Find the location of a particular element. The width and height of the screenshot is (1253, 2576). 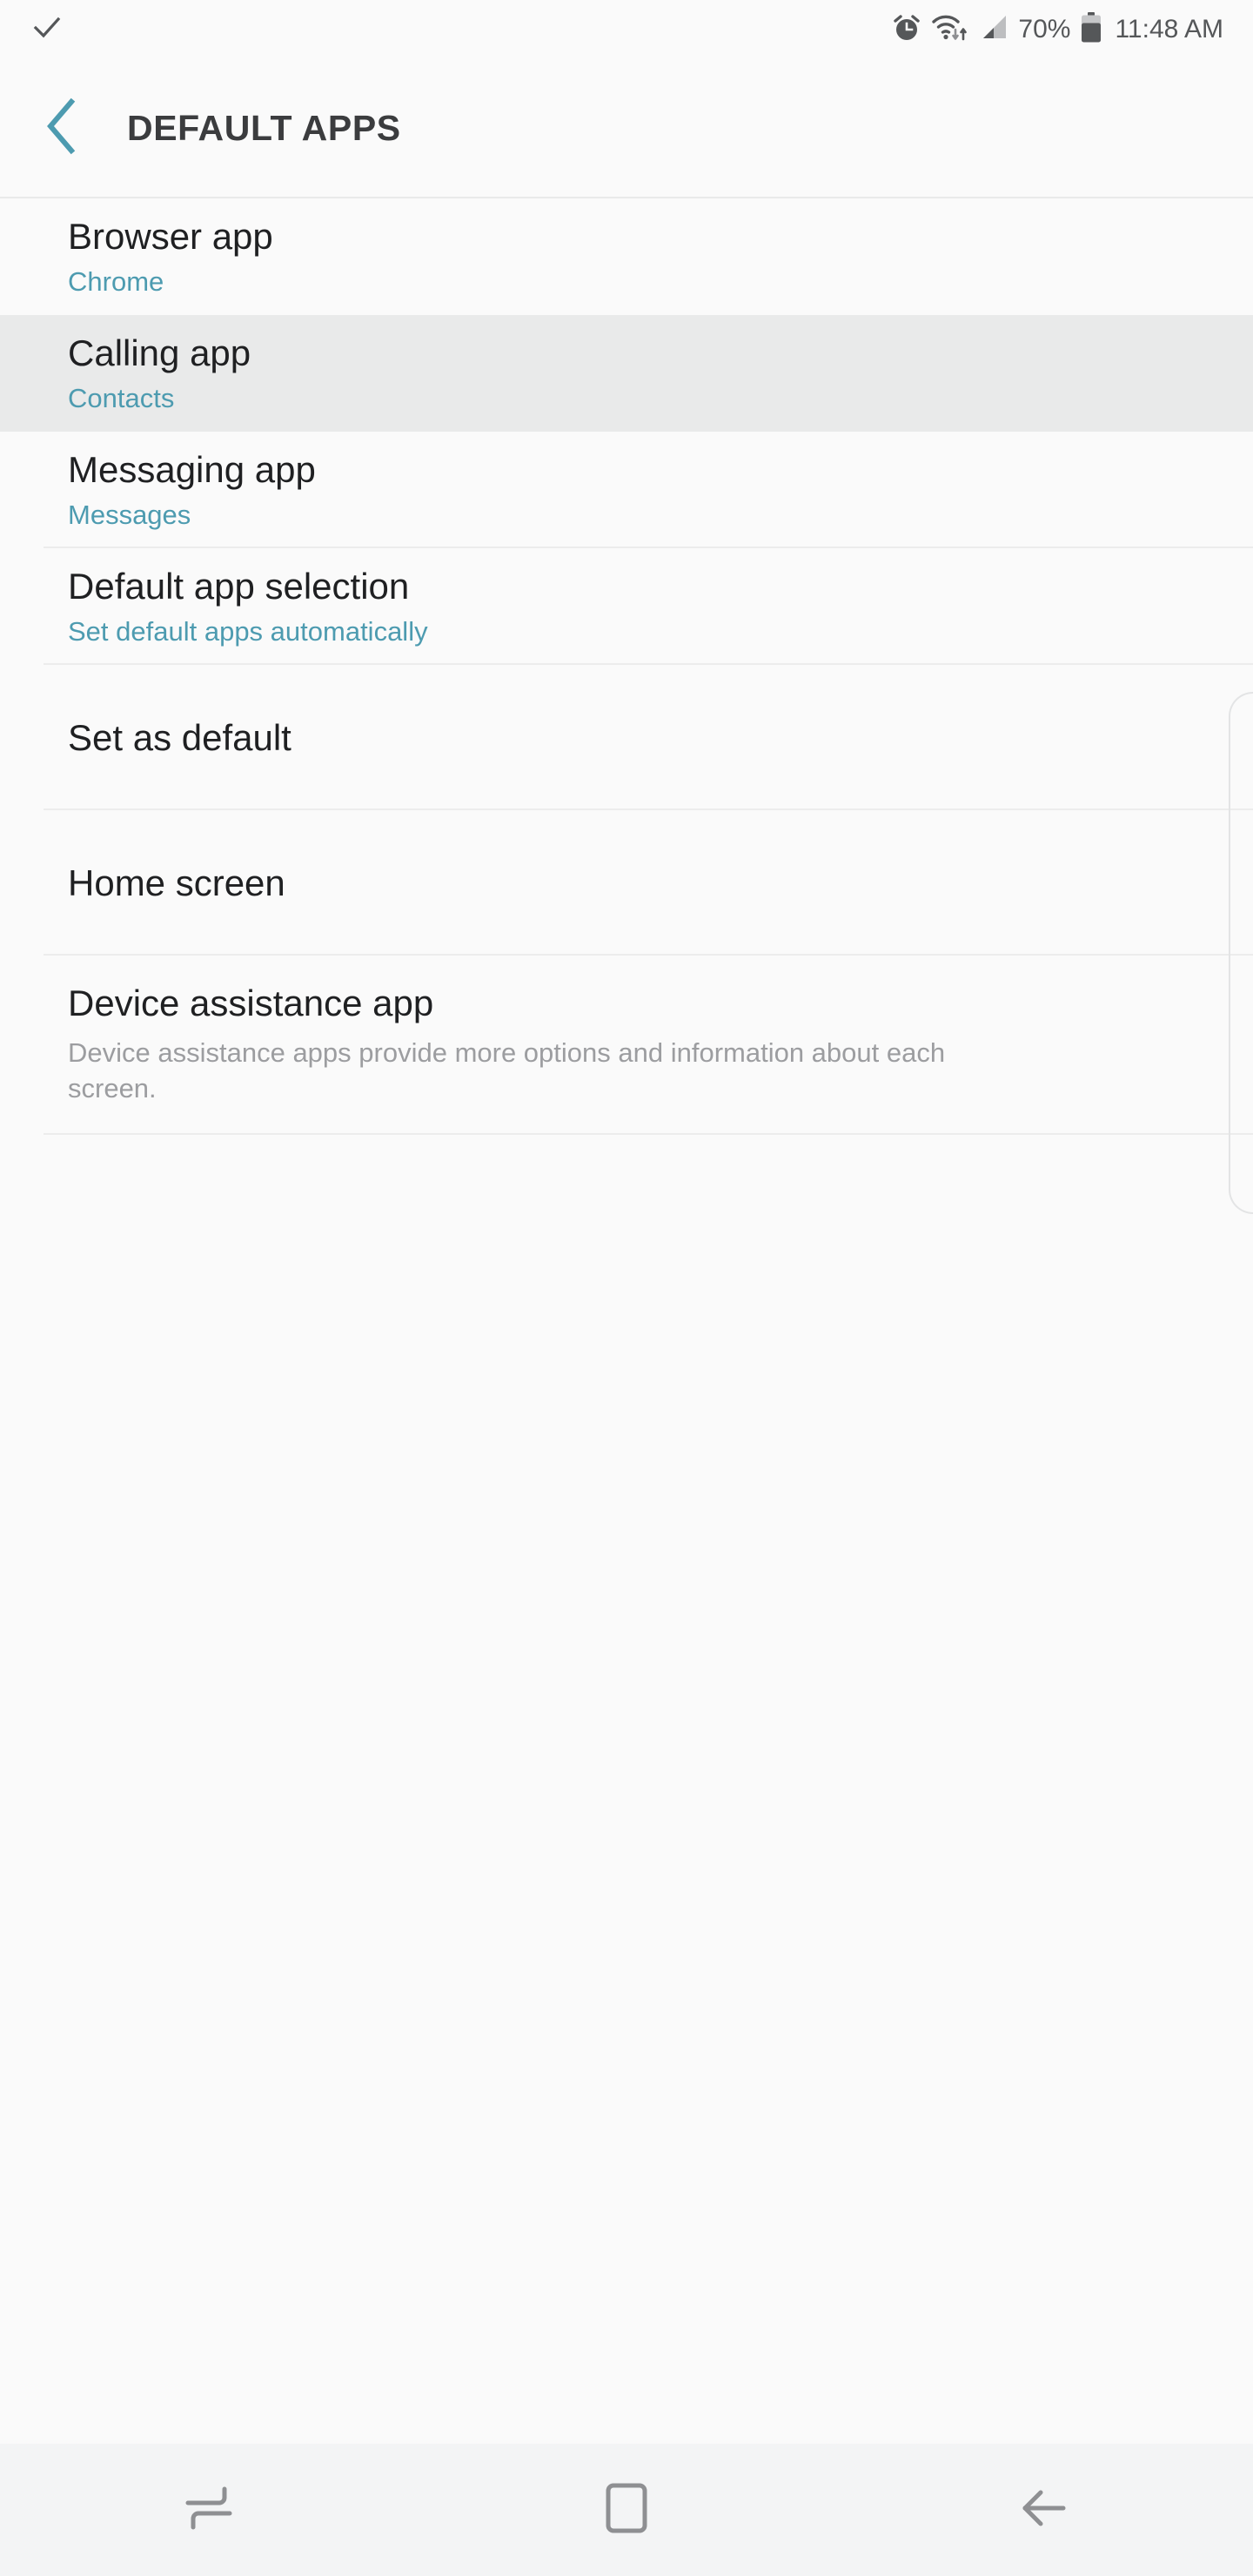

list-item-set-as-default: Set as default is located at coordinates (626, 737).